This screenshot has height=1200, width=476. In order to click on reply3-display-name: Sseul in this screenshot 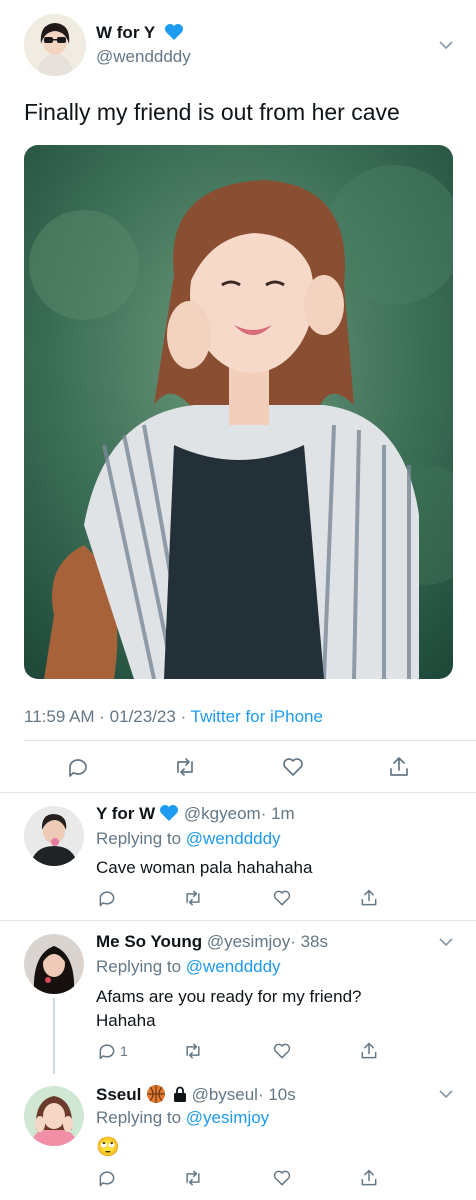, I will do `click(118, 1094)`.